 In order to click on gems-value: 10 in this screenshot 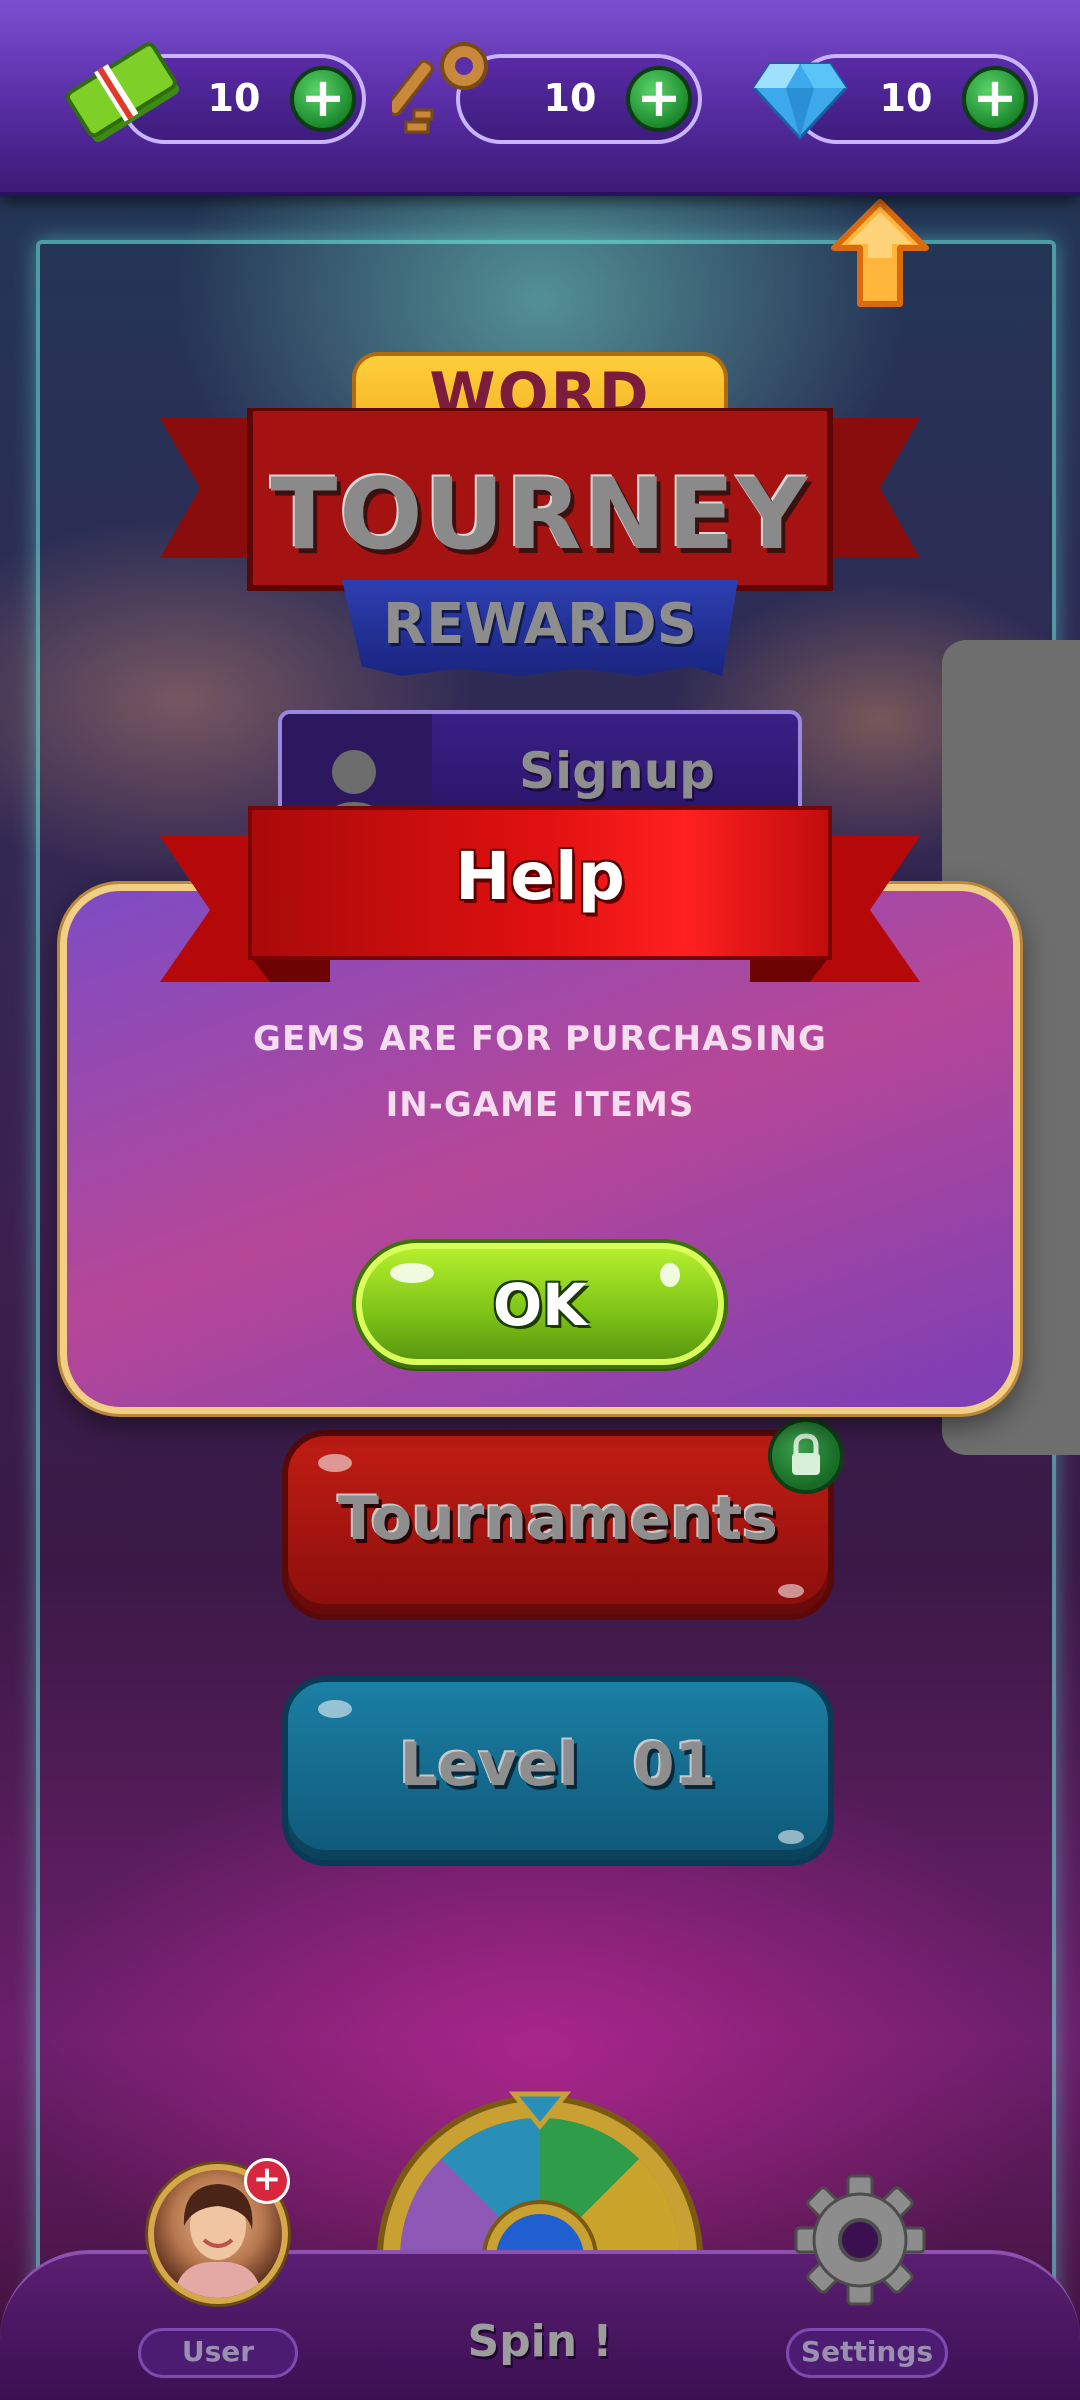, I will do `click(906, 98)`.